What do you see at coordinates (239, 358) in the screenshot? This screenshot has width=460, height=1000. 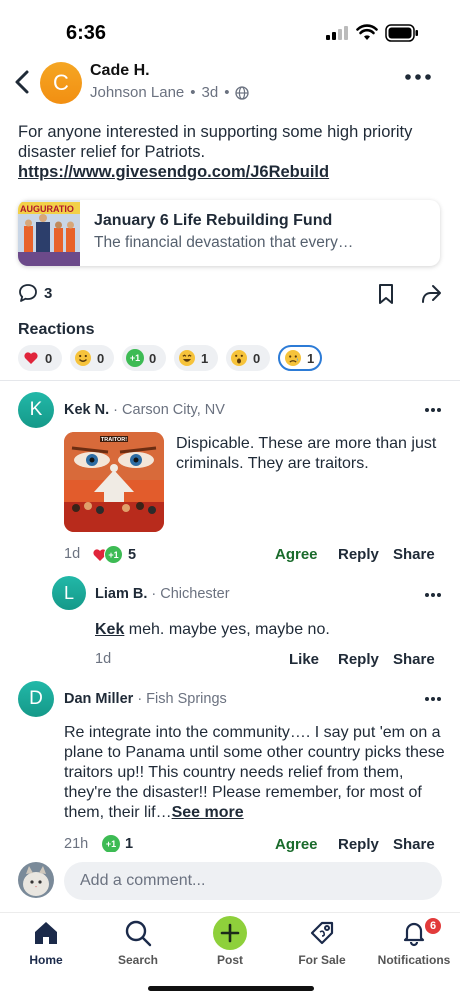 I see `wow-emoji-icon` at bounding box center [239, 358].